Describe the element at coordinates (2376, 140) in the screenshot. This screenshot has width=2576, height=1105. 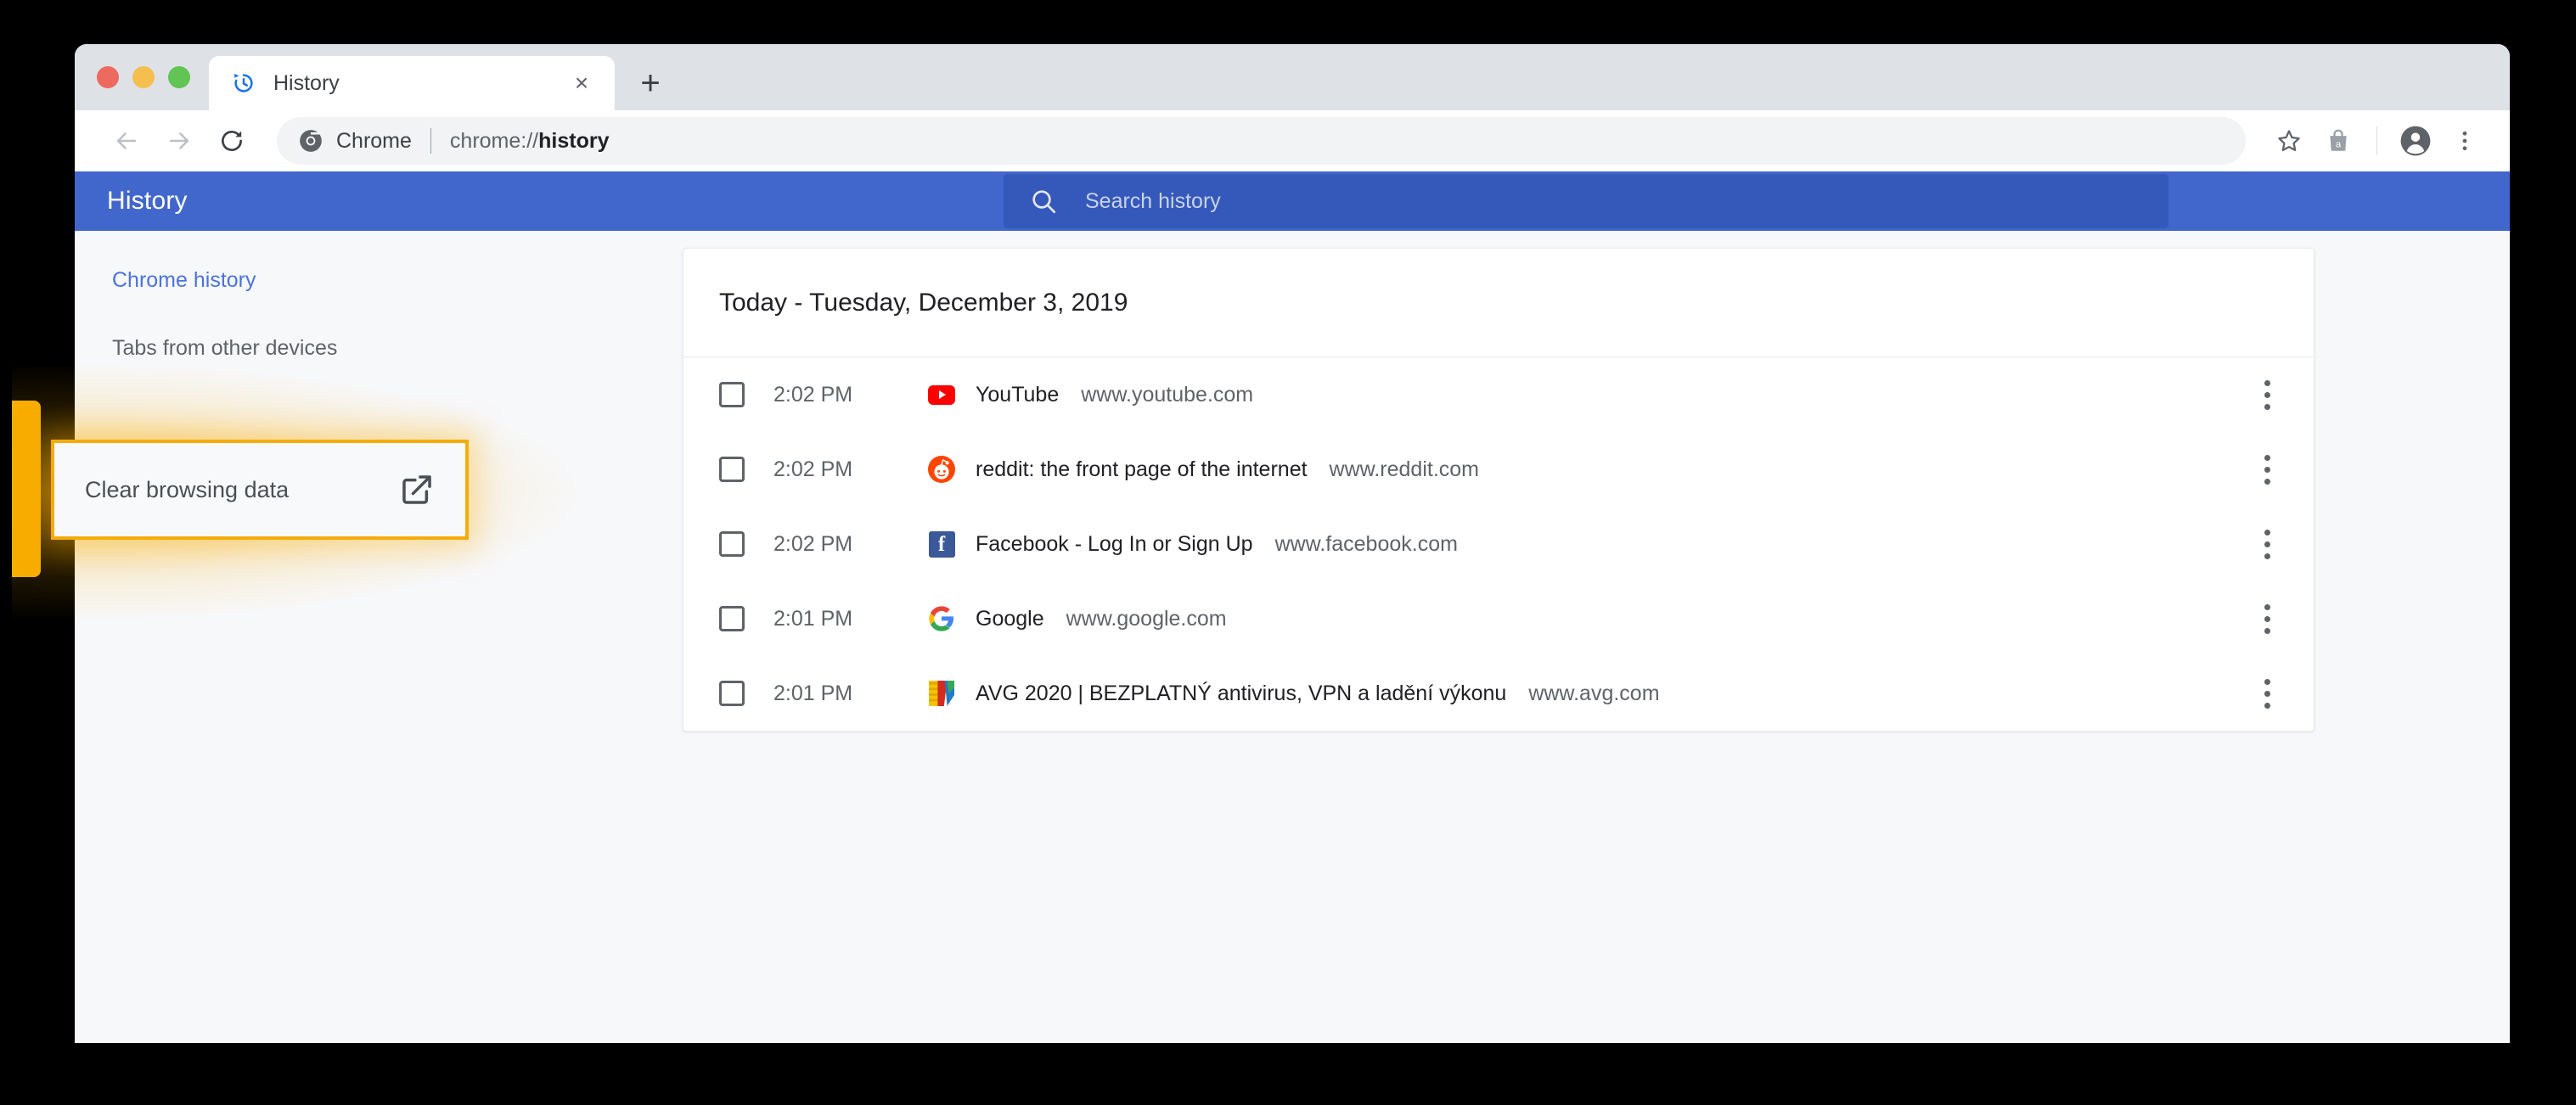
I see `toolbar-divider` at that location.